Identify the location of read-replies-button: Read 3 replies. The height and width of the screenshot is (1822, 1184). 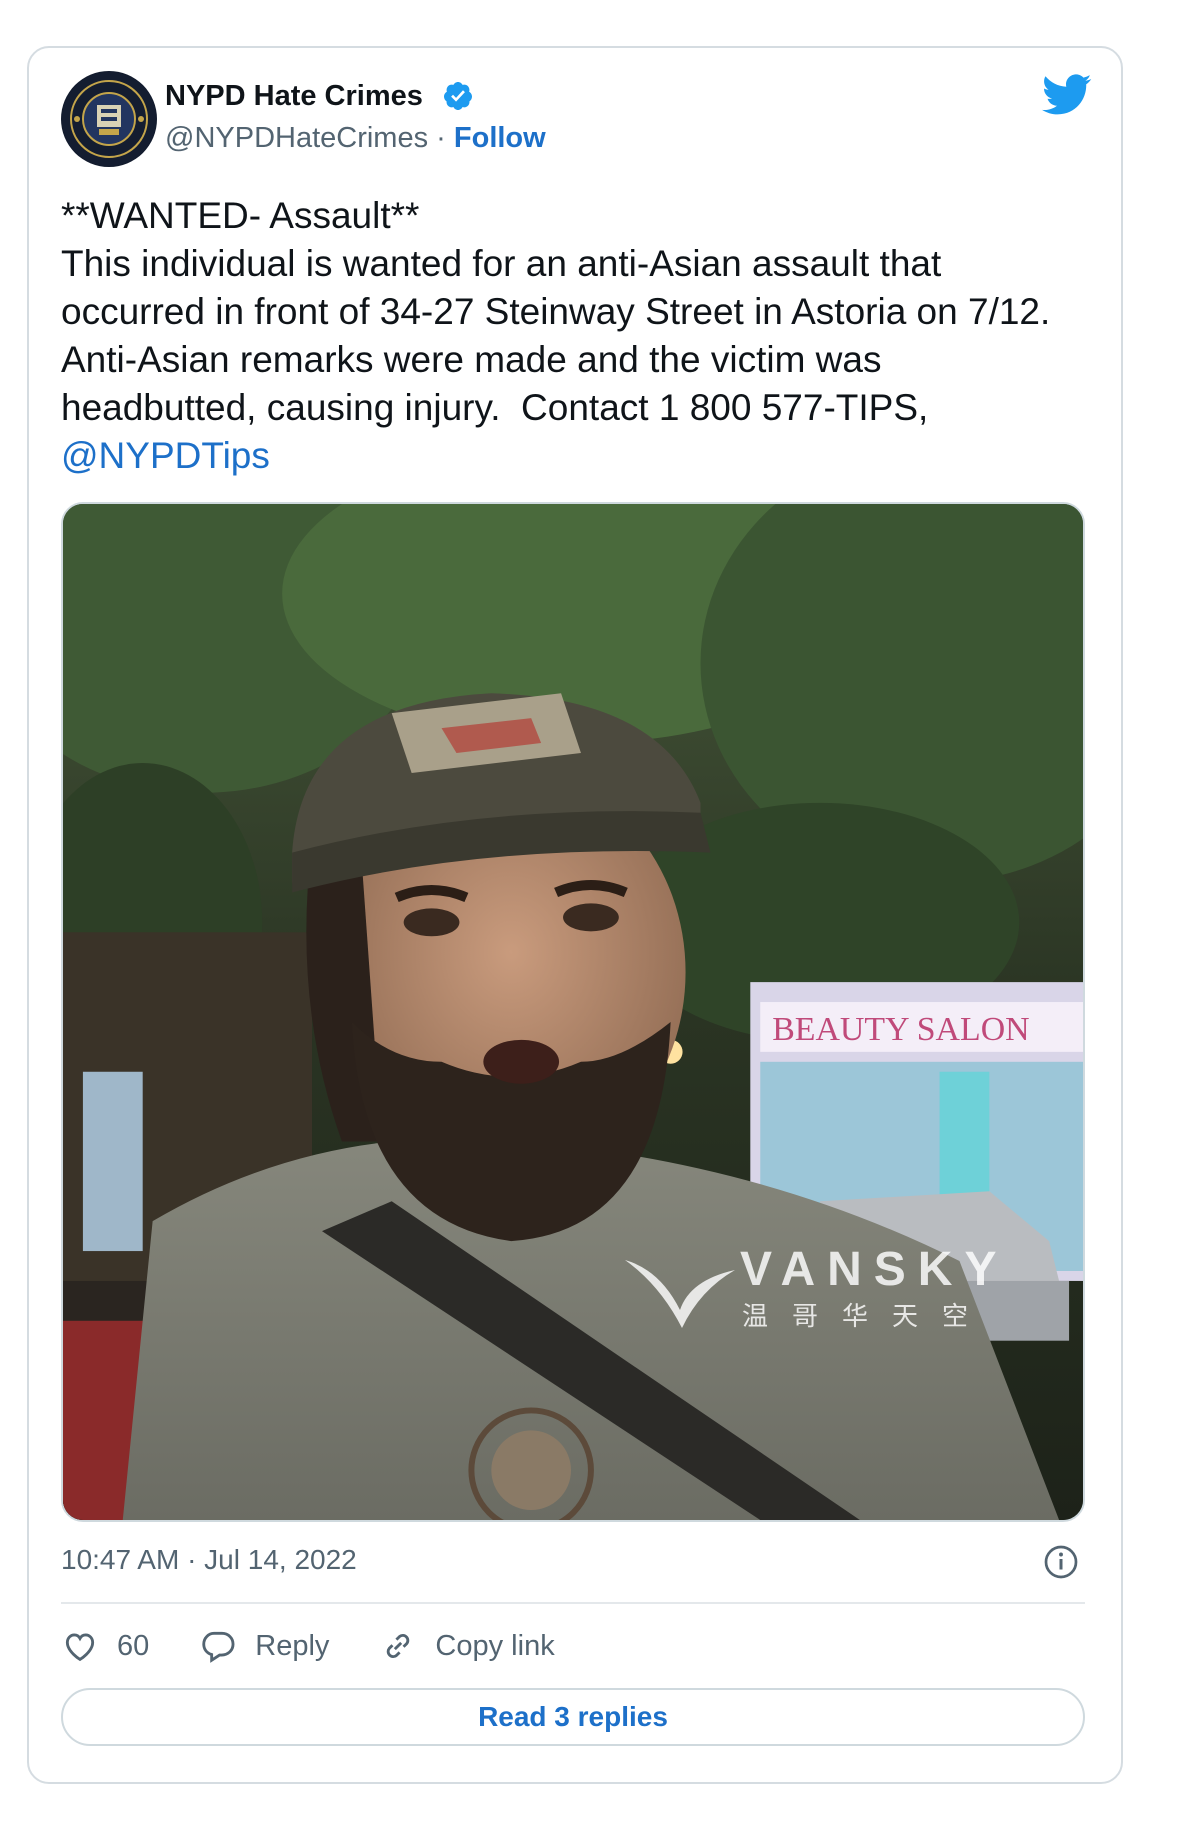
(573, 1717).